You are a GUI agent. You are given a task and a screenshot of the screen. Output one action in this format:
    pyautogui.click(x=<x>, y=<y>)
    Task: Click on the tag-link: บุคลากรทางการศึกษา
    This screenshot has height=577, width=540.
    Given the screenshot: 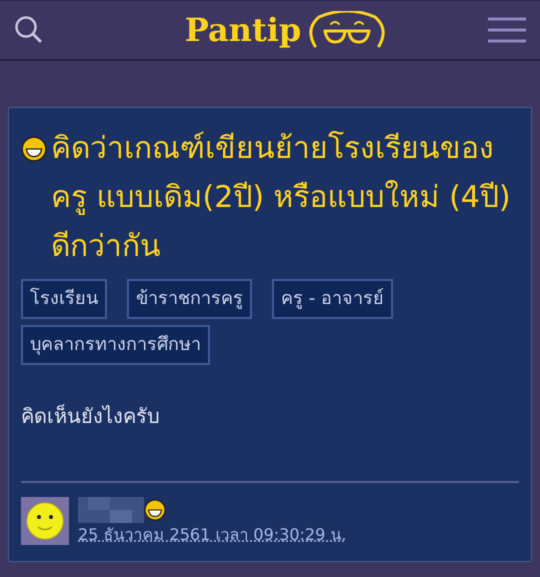 What is the action you would take?
    pyautogui.click(x=115, y=345)
    